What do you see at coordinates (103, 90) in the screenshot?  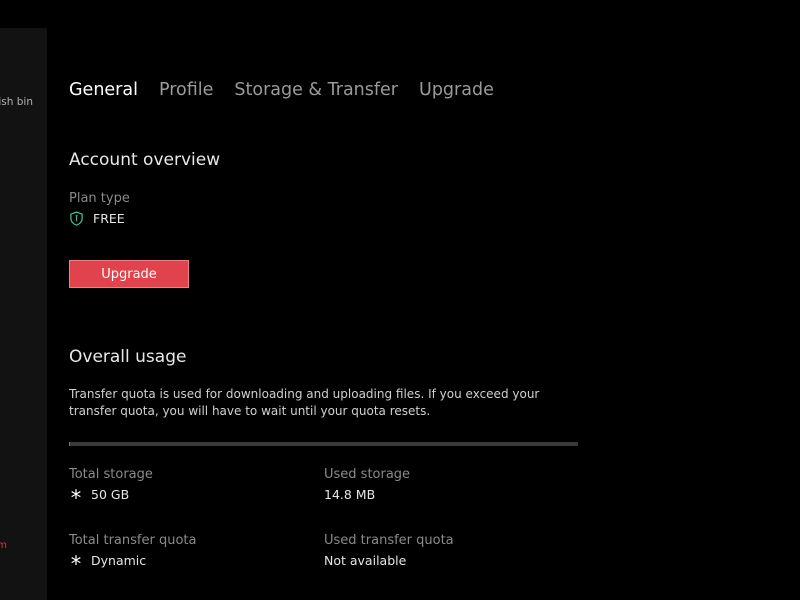 I see `tab-general: General` at bounding box center [103, 90].